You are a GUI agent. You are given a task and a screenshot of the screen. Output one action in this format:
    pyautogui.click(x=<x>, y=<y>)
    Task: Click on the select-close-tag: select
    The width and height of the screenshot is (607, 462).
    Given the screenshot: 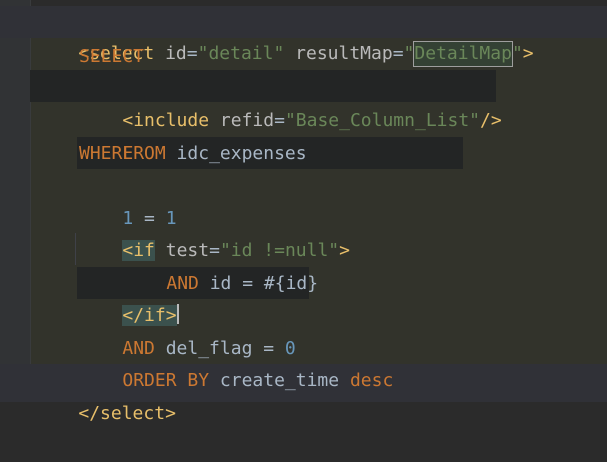 What is the action you would take?
    pyautogui.click(x=132, y=413)
    